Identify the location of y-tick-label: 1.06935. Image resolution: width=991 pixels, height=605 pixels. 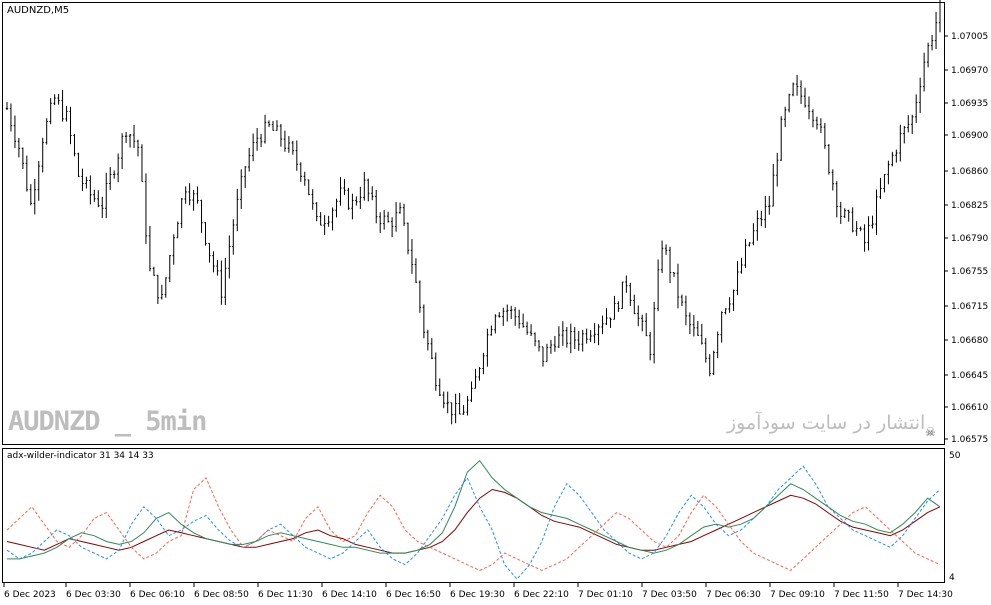
(969, 104).